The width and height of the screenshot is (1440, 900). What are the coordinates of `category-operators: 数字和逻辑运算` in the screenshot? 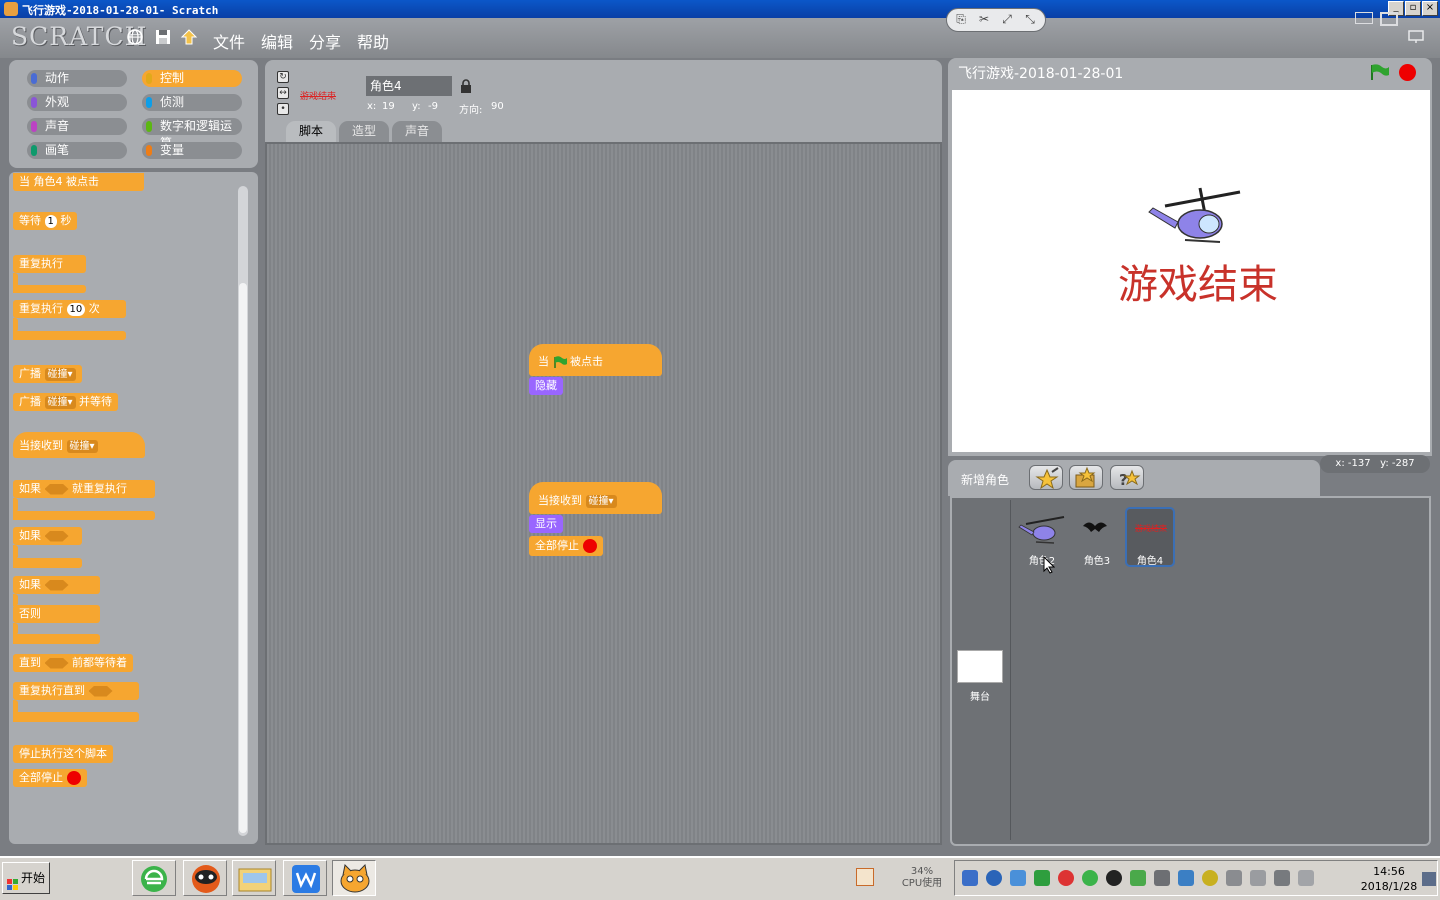 It's located at (192, 134).